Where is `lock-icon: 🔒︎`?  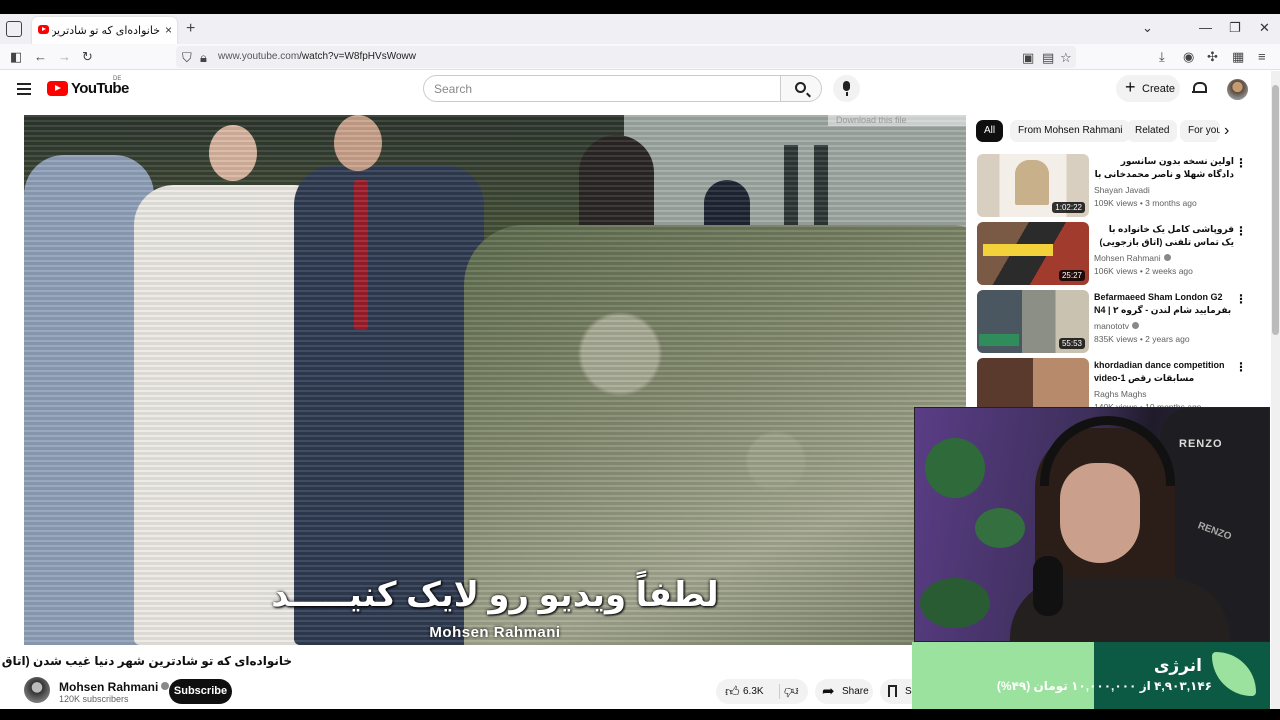
lock-icon: 🔒︎ is located at coordinates (203, 58).